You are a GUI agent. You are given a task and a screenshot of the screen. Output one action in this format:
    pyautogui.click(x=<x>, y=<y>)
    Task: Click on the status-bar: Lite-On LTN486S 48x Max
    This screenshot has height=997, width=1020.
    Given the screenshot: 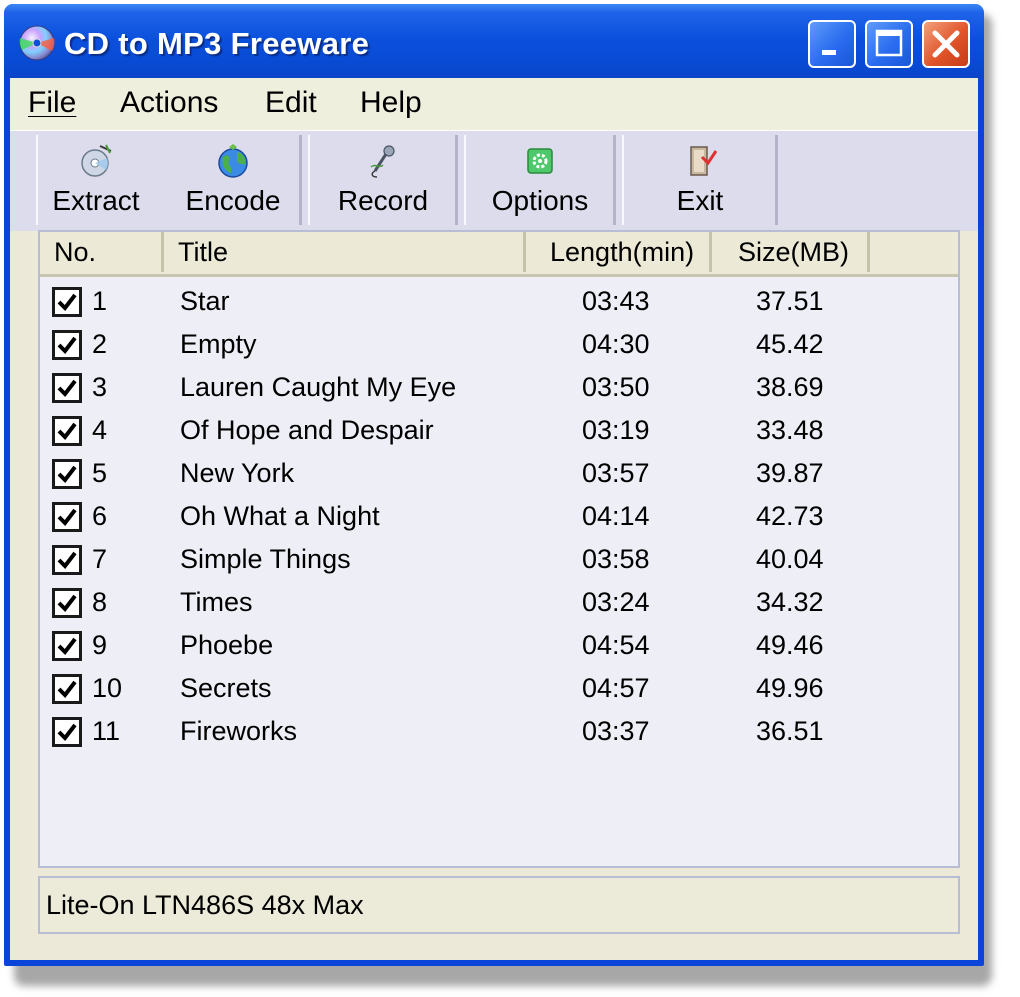 What is the action you would take?
    pyautogui.click(x=499, y=905)
    